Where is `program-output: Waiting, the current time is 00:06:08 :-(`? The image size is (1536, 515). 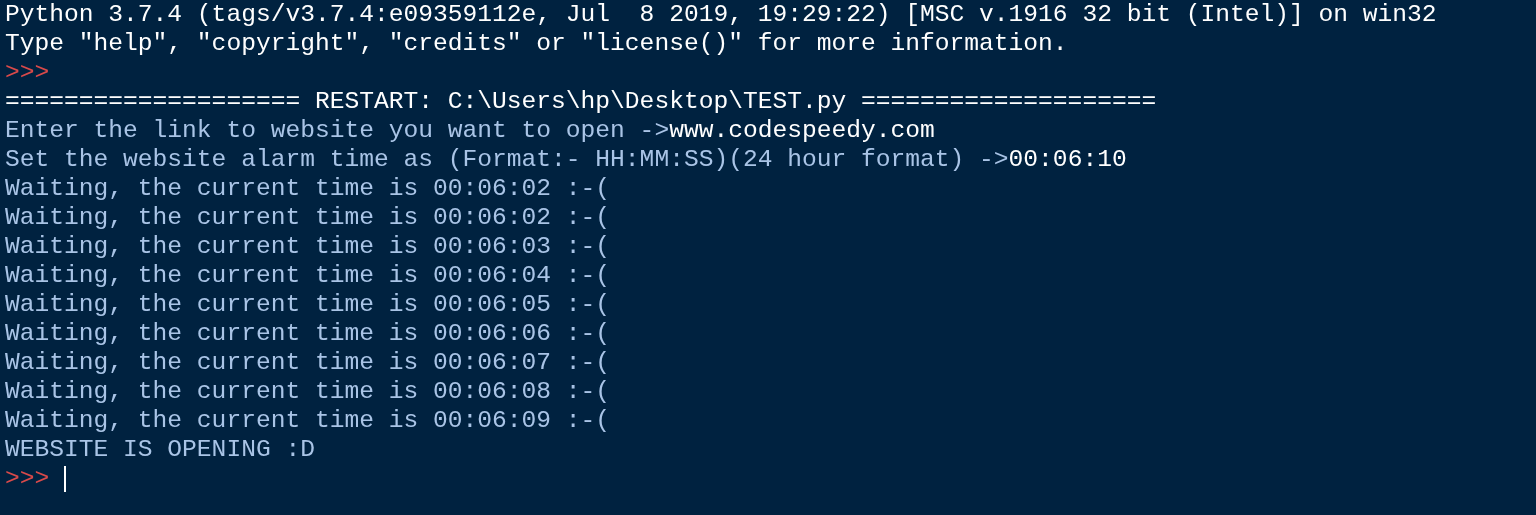
program-output: Waiting, the current time is 00:06:08 :-( is located at coordinates (308, 391).